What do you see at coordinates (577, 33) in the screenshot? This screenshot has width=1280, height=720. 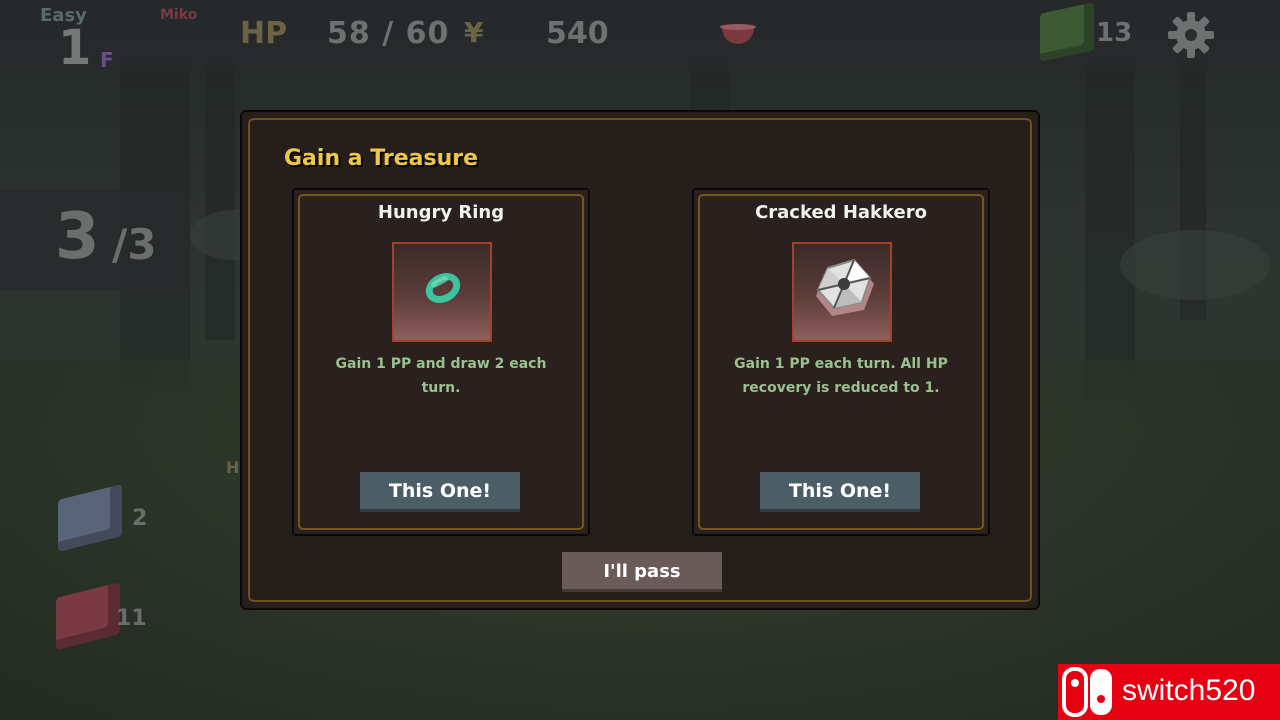 I see `money-value: 540` at bounding box center [577, 33].